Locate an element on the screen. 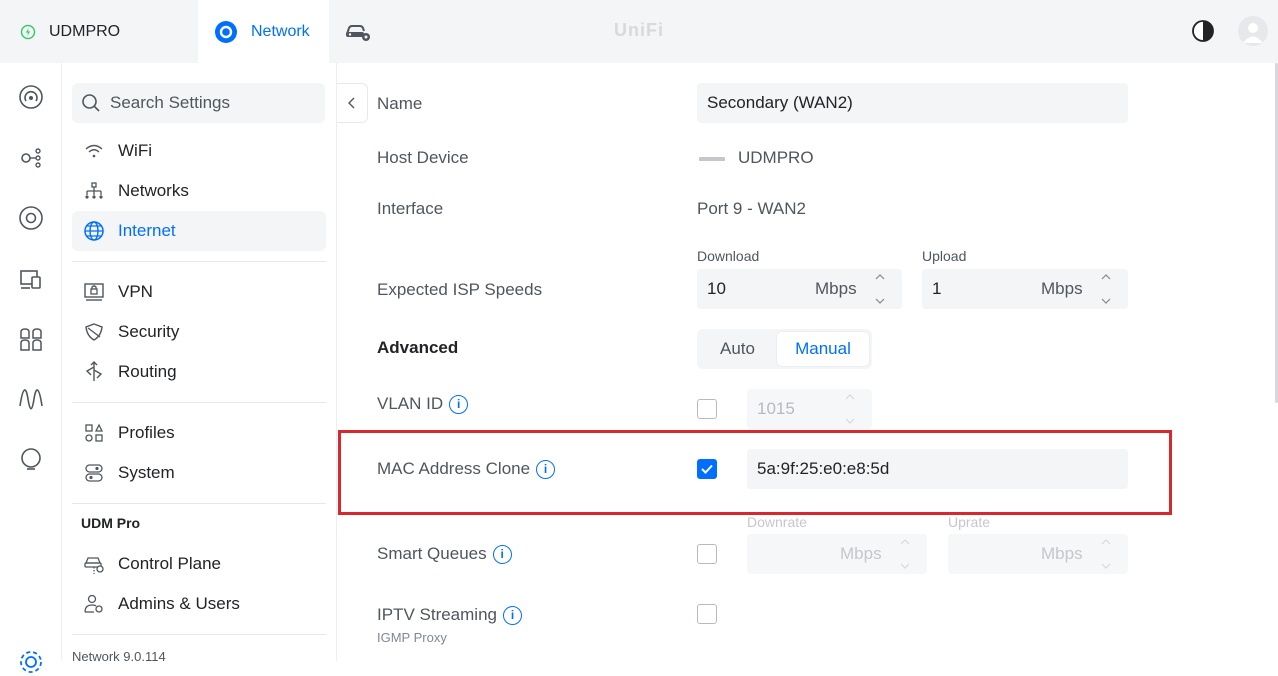 The height and width of the screenshot is (676, 1278). download-unit: Mbps is located at coordinates (836, 288).